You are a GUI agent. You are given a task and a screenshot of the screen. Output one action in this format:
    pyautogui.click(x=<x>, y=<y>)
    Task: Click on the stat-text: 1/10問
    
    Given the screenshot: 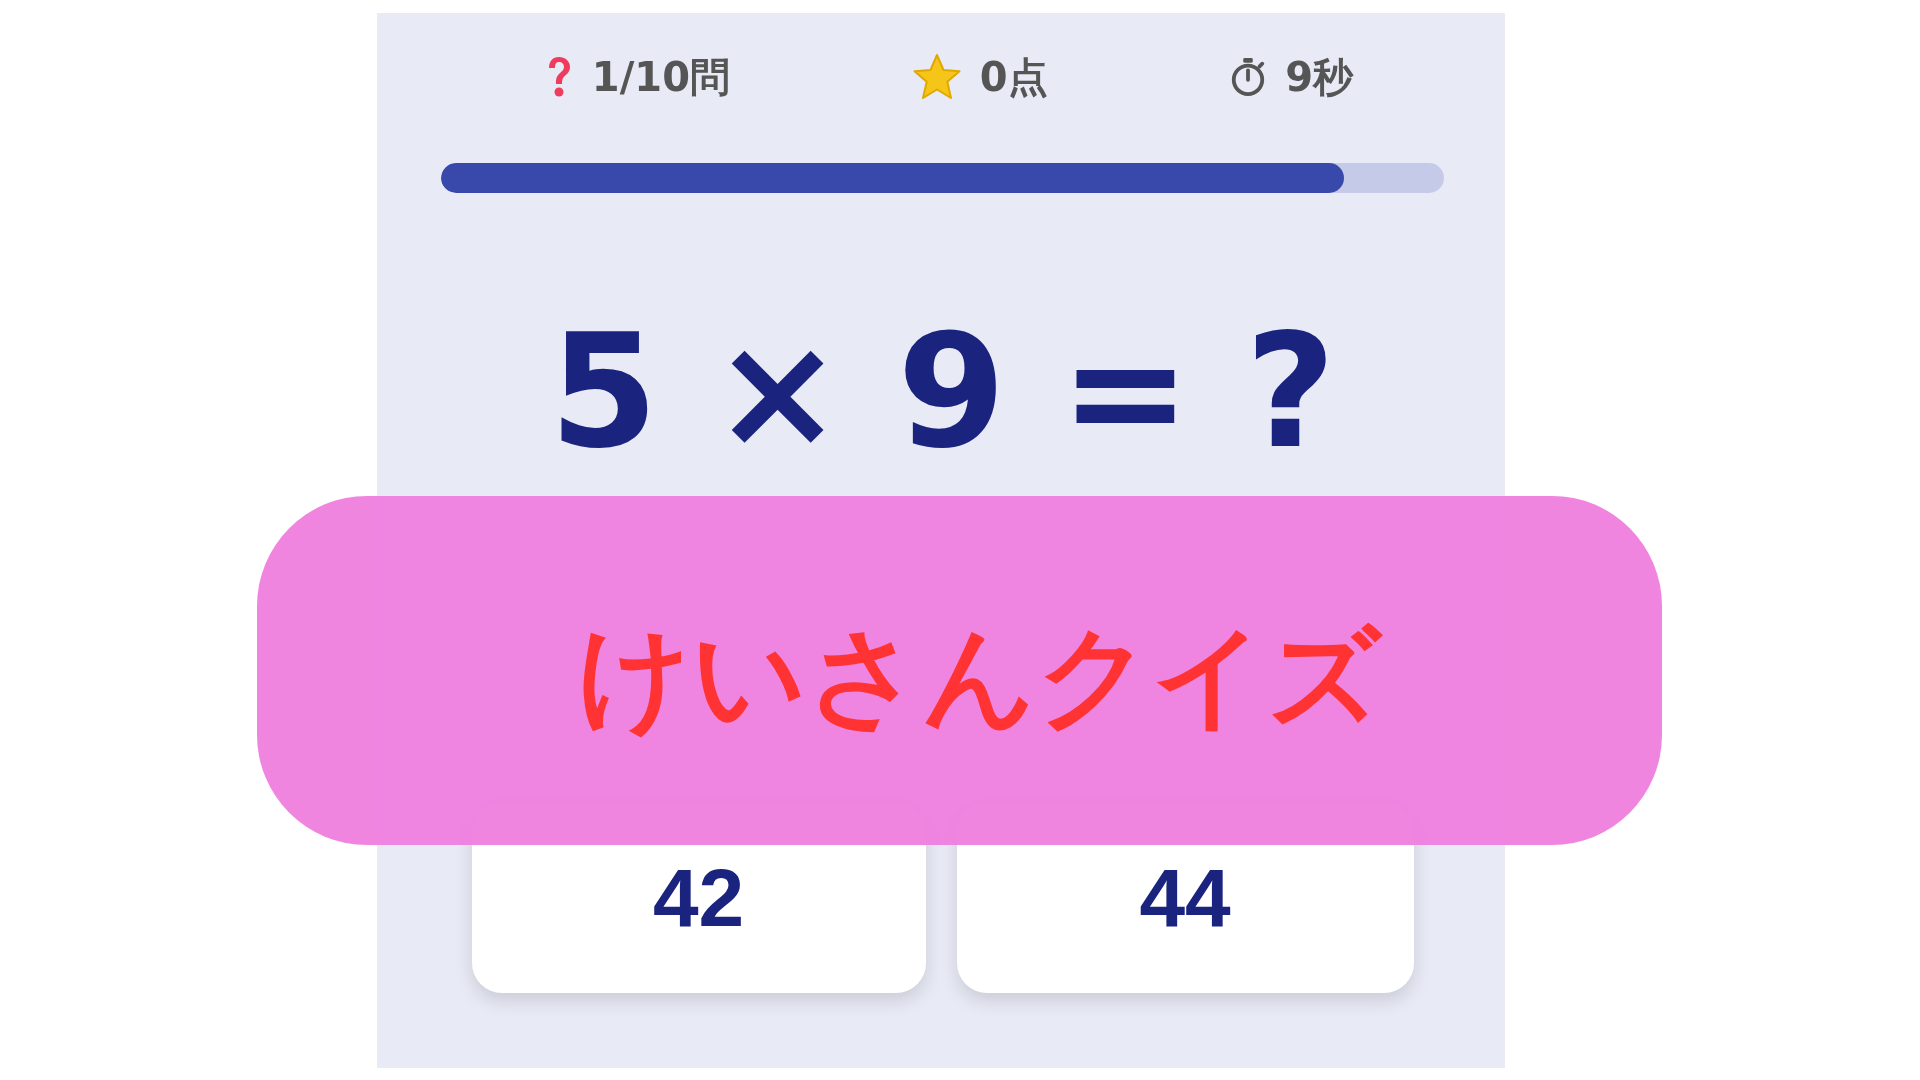 What is the action you would take?
    pyautogui.click(x=660, y=77)
    